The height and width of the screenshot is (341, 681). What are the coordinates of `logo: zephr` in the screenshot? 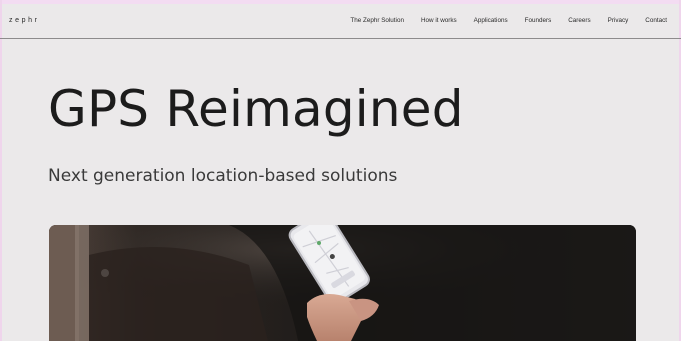 It's located at (24, 20).